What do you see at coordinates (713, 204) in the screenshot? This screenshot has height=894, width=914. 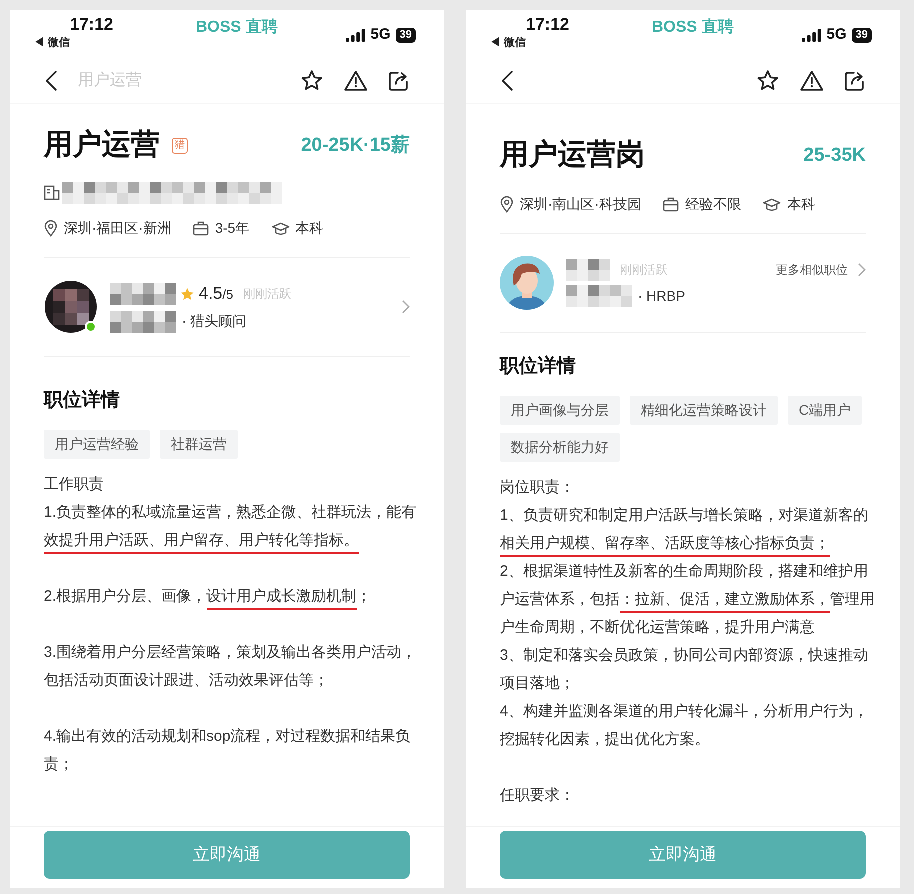 I see `job-experience: 经验不限` at bounding box center [713, 204].